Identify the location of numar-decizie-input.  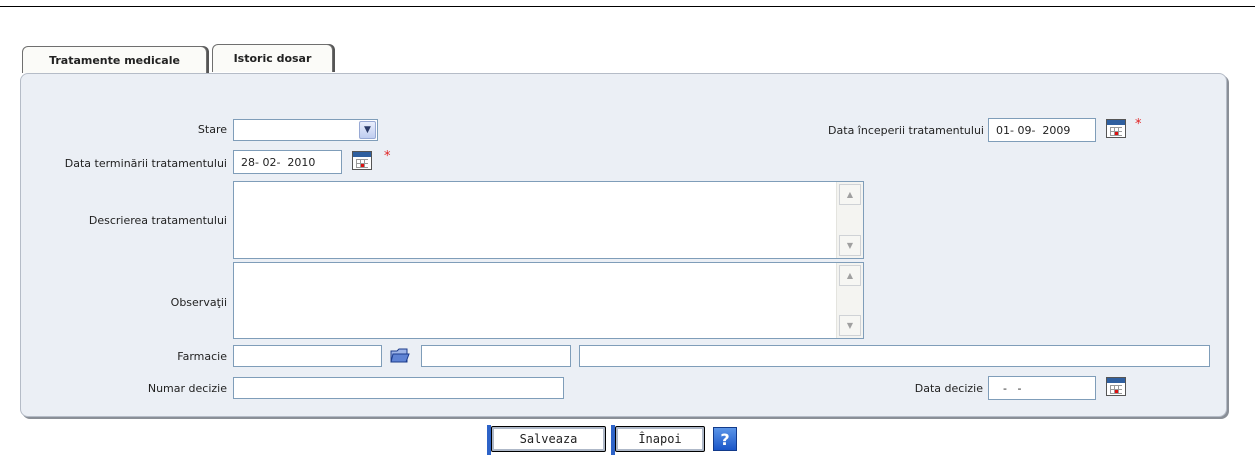
(398, 388).